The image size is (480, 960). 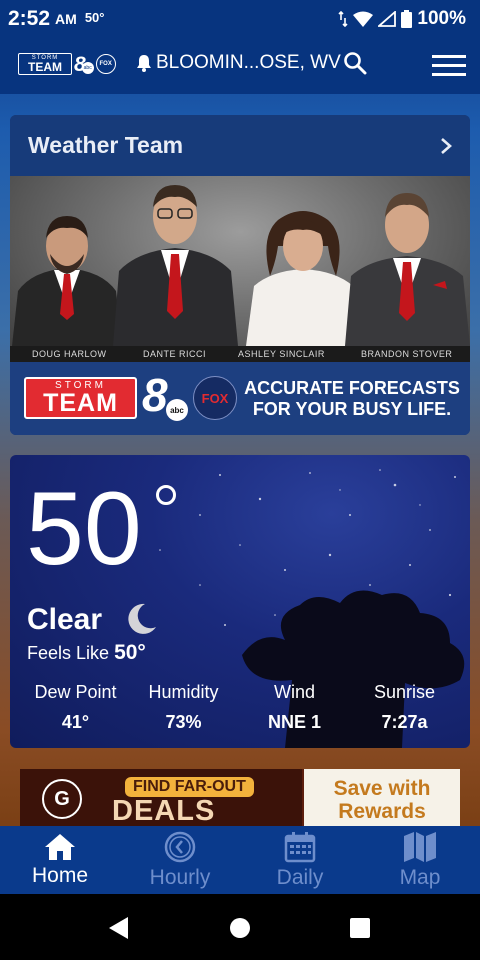 I want to click on person-doug, so click(x=67, y=281).